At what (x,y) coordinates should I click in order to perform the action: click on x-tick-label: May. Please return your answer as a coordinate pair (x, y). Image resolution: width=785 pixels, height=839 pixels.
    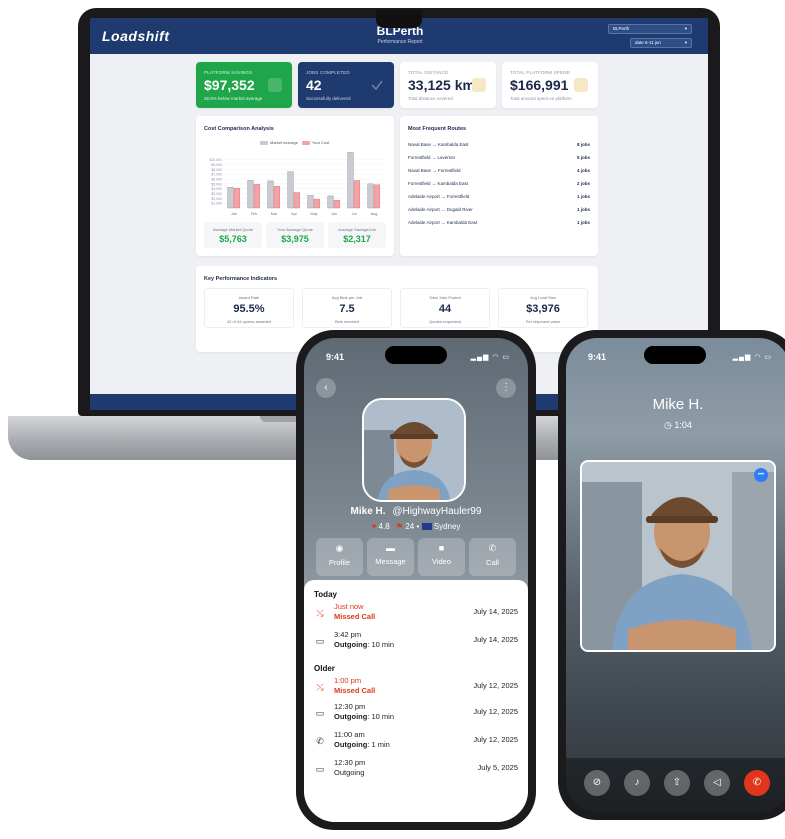
    Looking at the image, I should click on (313, 214).